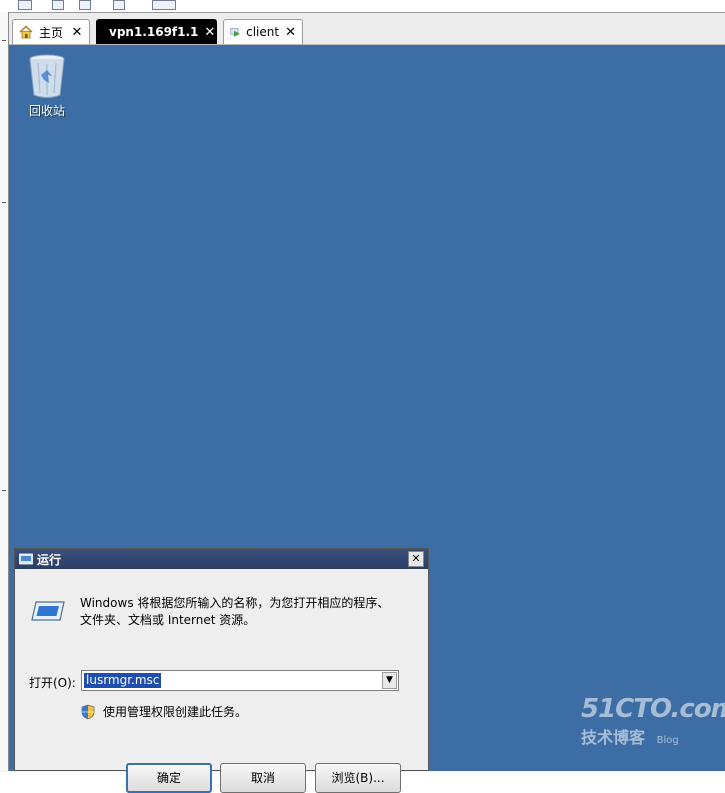 This screenshot has height=793, width=725. I want to click on watermark-tagline: 技术博客 Blog, so click(653, 739).